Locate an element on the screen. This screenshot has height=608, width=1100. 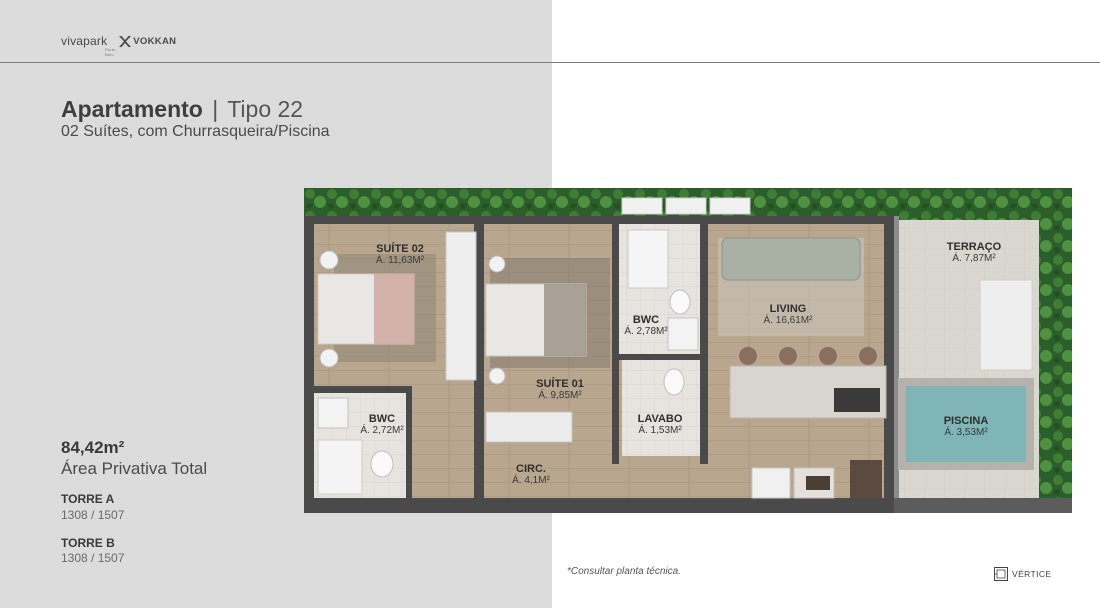
shower-bwc1 is located at coordinates (648, 259).